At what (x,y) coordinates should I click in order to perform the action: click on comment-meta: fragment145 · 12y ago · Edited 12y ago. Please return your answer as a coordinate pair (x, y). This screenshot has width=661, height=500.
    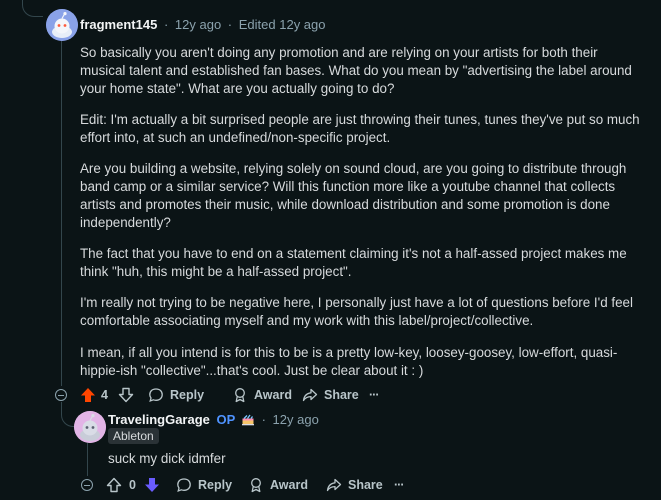
    Looking at the image, I should click on (203, 24).